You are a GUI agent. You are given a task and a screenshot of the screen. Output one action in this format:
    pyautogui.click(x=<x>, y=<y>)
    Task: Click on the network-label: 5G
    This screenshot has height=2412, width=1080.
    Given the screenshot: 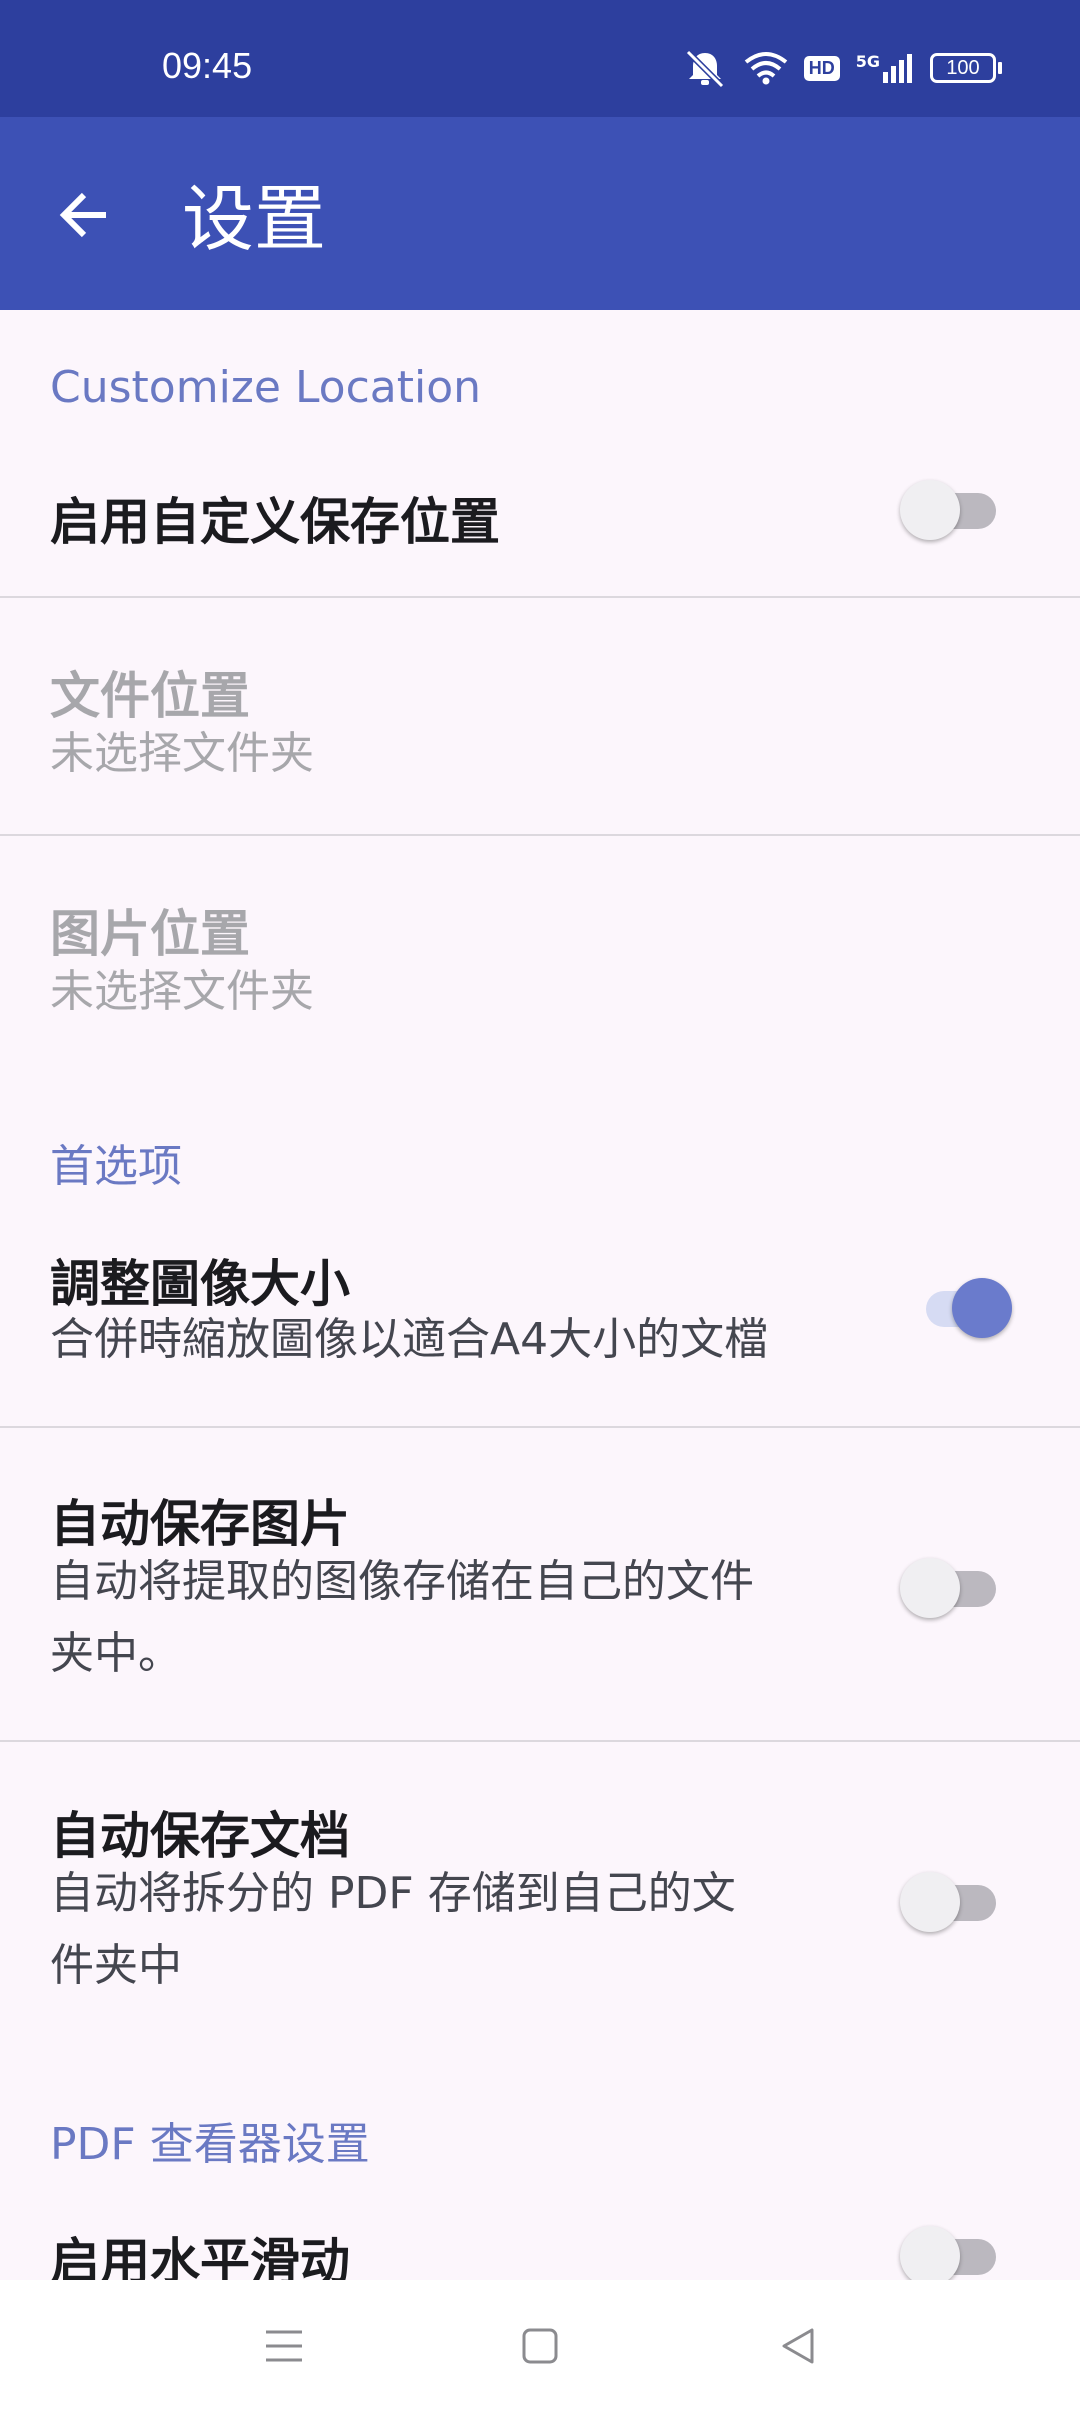 What is the action you would take?
    pyautogui.click(x=867, y=61)
    